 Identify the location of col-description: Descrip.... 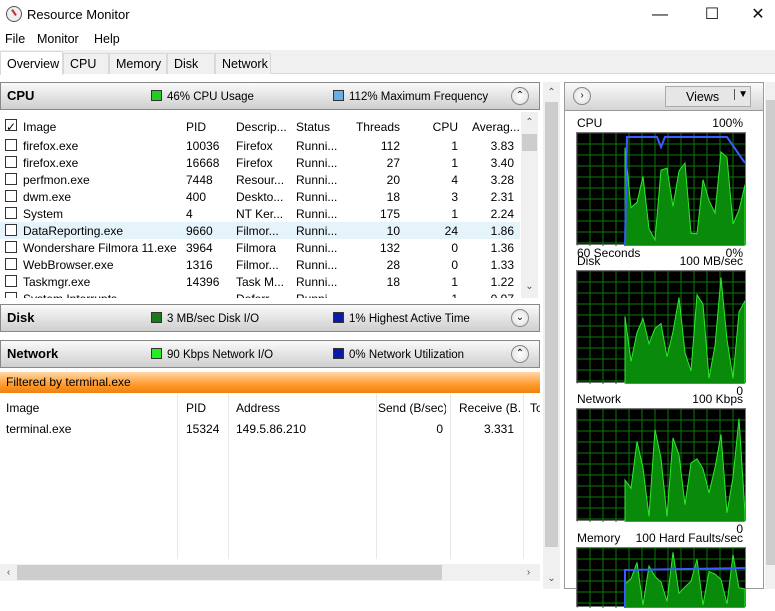
(261, 127).